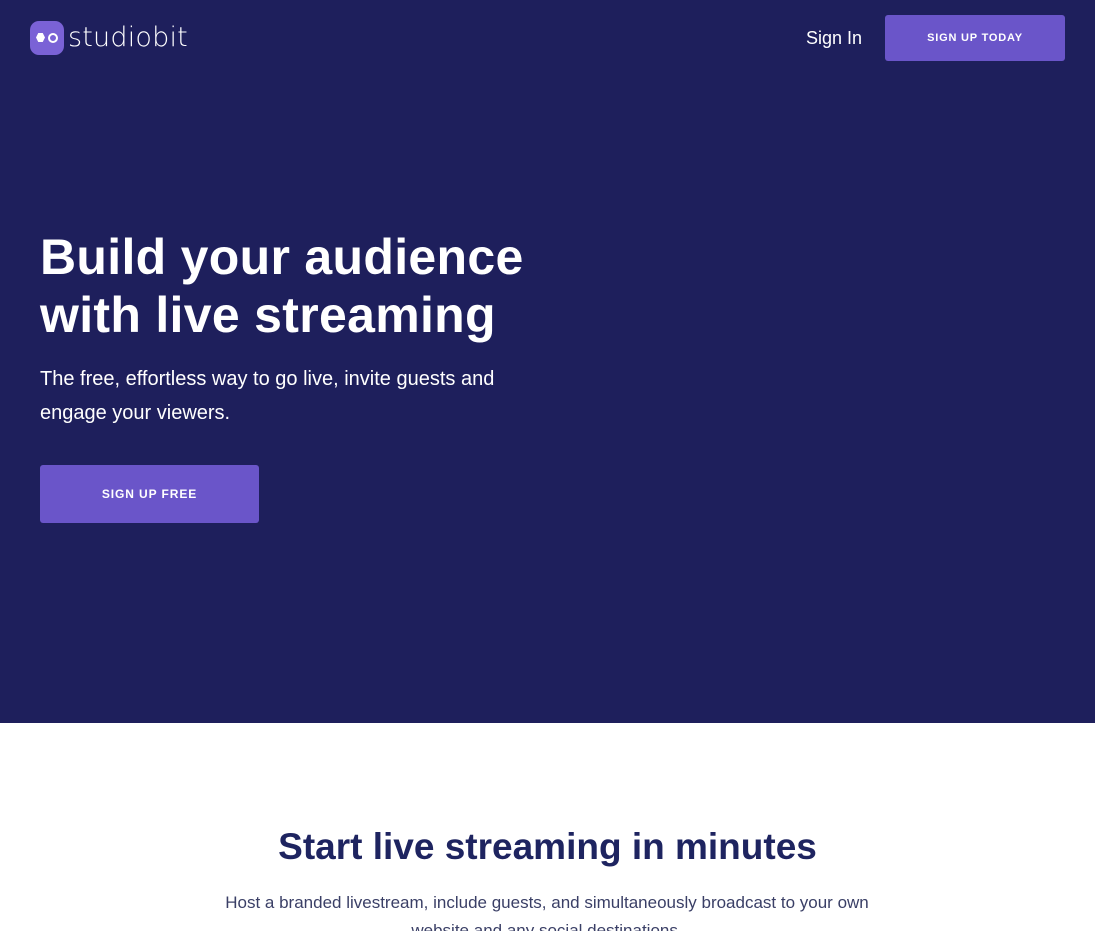 The width and height of the screenshot is (1095, 931). I want to click on hero-headline: Build your audience with live streaming, so click(282, 286).